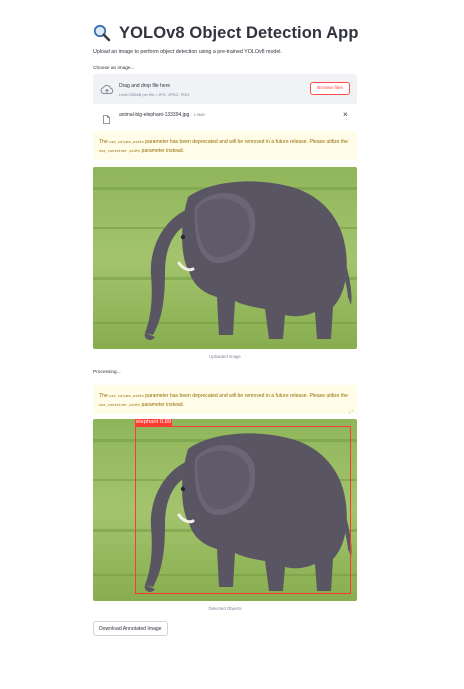 This screenshot has width=464, height=689. I want to click on page-title: YOLOv8 Object Detection App, so click(239, 32).